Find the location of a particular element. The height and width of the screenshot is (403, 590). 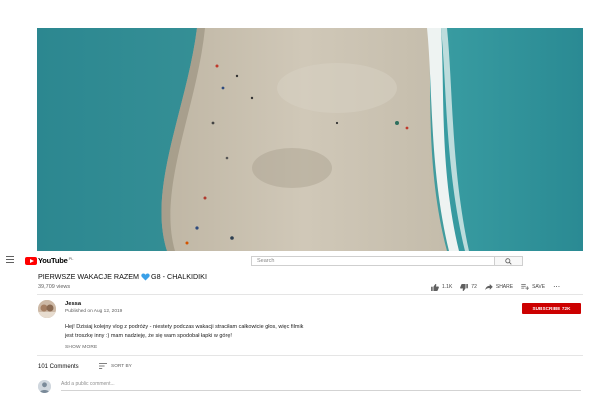

publish-date: Published on Aug 12, 2019 is located at coordinates (94, 311).